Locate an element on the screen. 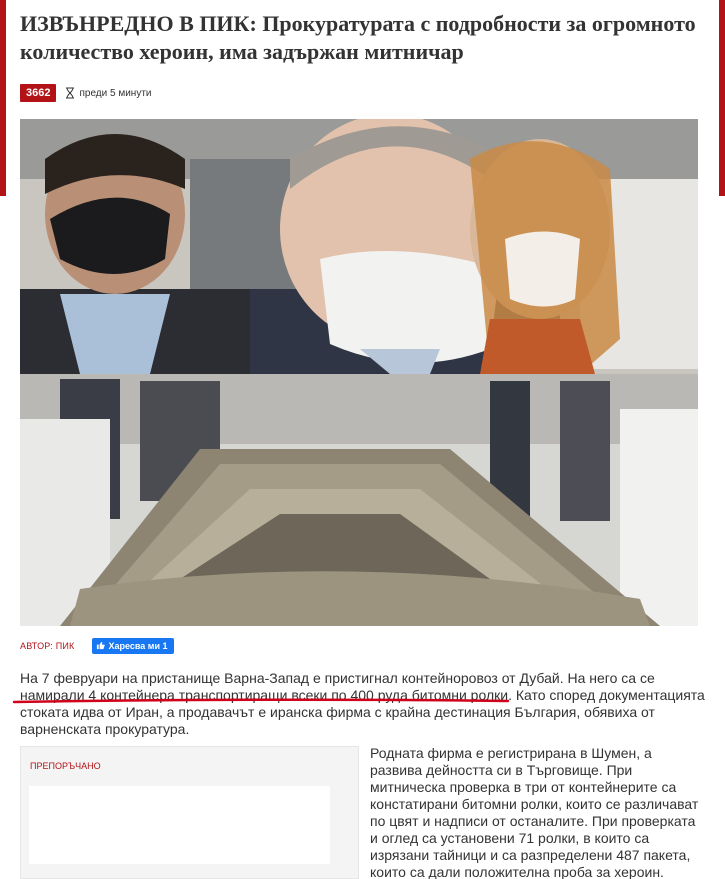 This screenshot has width=725, height=879. facebook-like-button: Харесва ми 1 is located at coordinates (133, 646).